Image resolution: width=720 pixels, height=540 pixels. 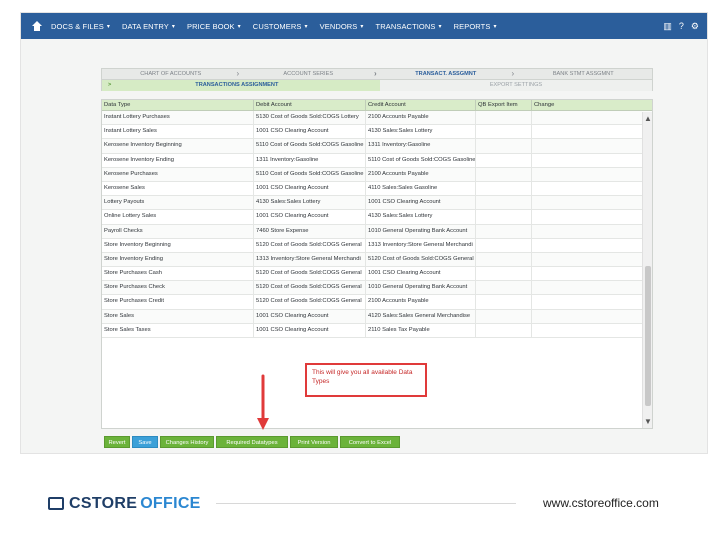 What do you see at coordinates (681, 26) in the screenshot?
I see `help-icon: ?` at bounding box center [681, 26].